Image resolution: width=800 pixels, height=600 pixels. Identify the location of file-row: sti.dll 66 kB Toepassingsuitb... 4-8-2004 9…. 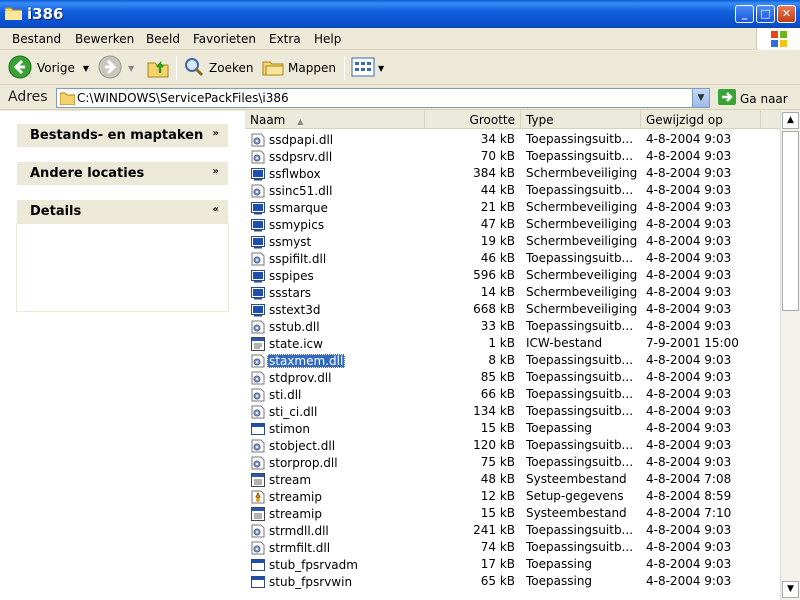
(512, 394).